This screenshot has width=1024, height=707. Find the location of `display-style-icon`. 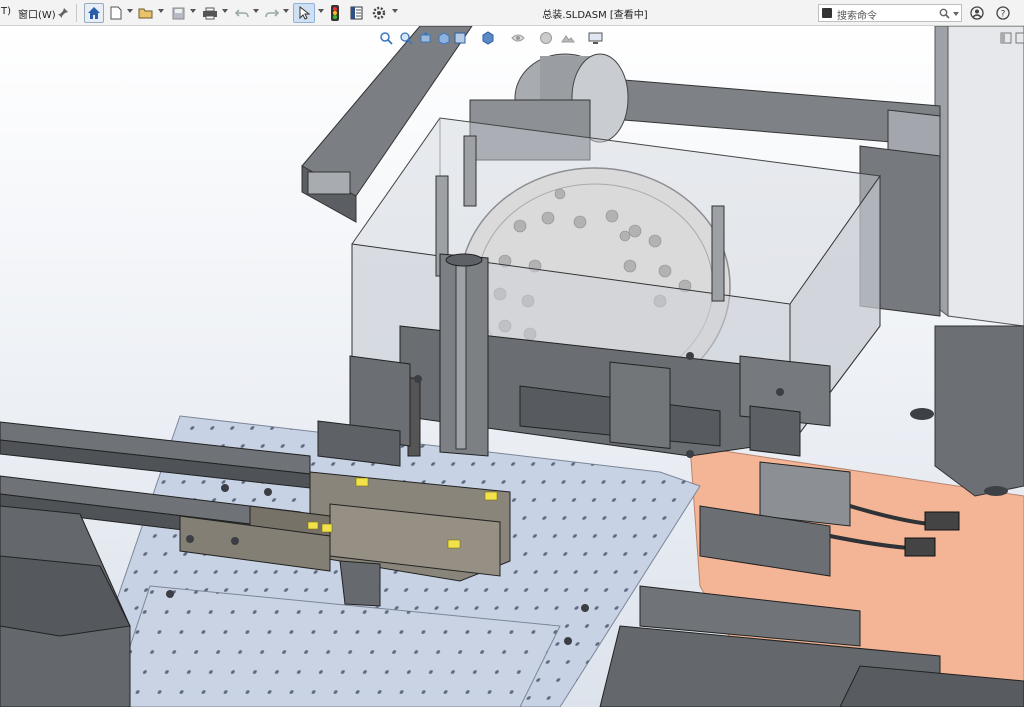

display-style-icon is located at coordinates (488, 38).